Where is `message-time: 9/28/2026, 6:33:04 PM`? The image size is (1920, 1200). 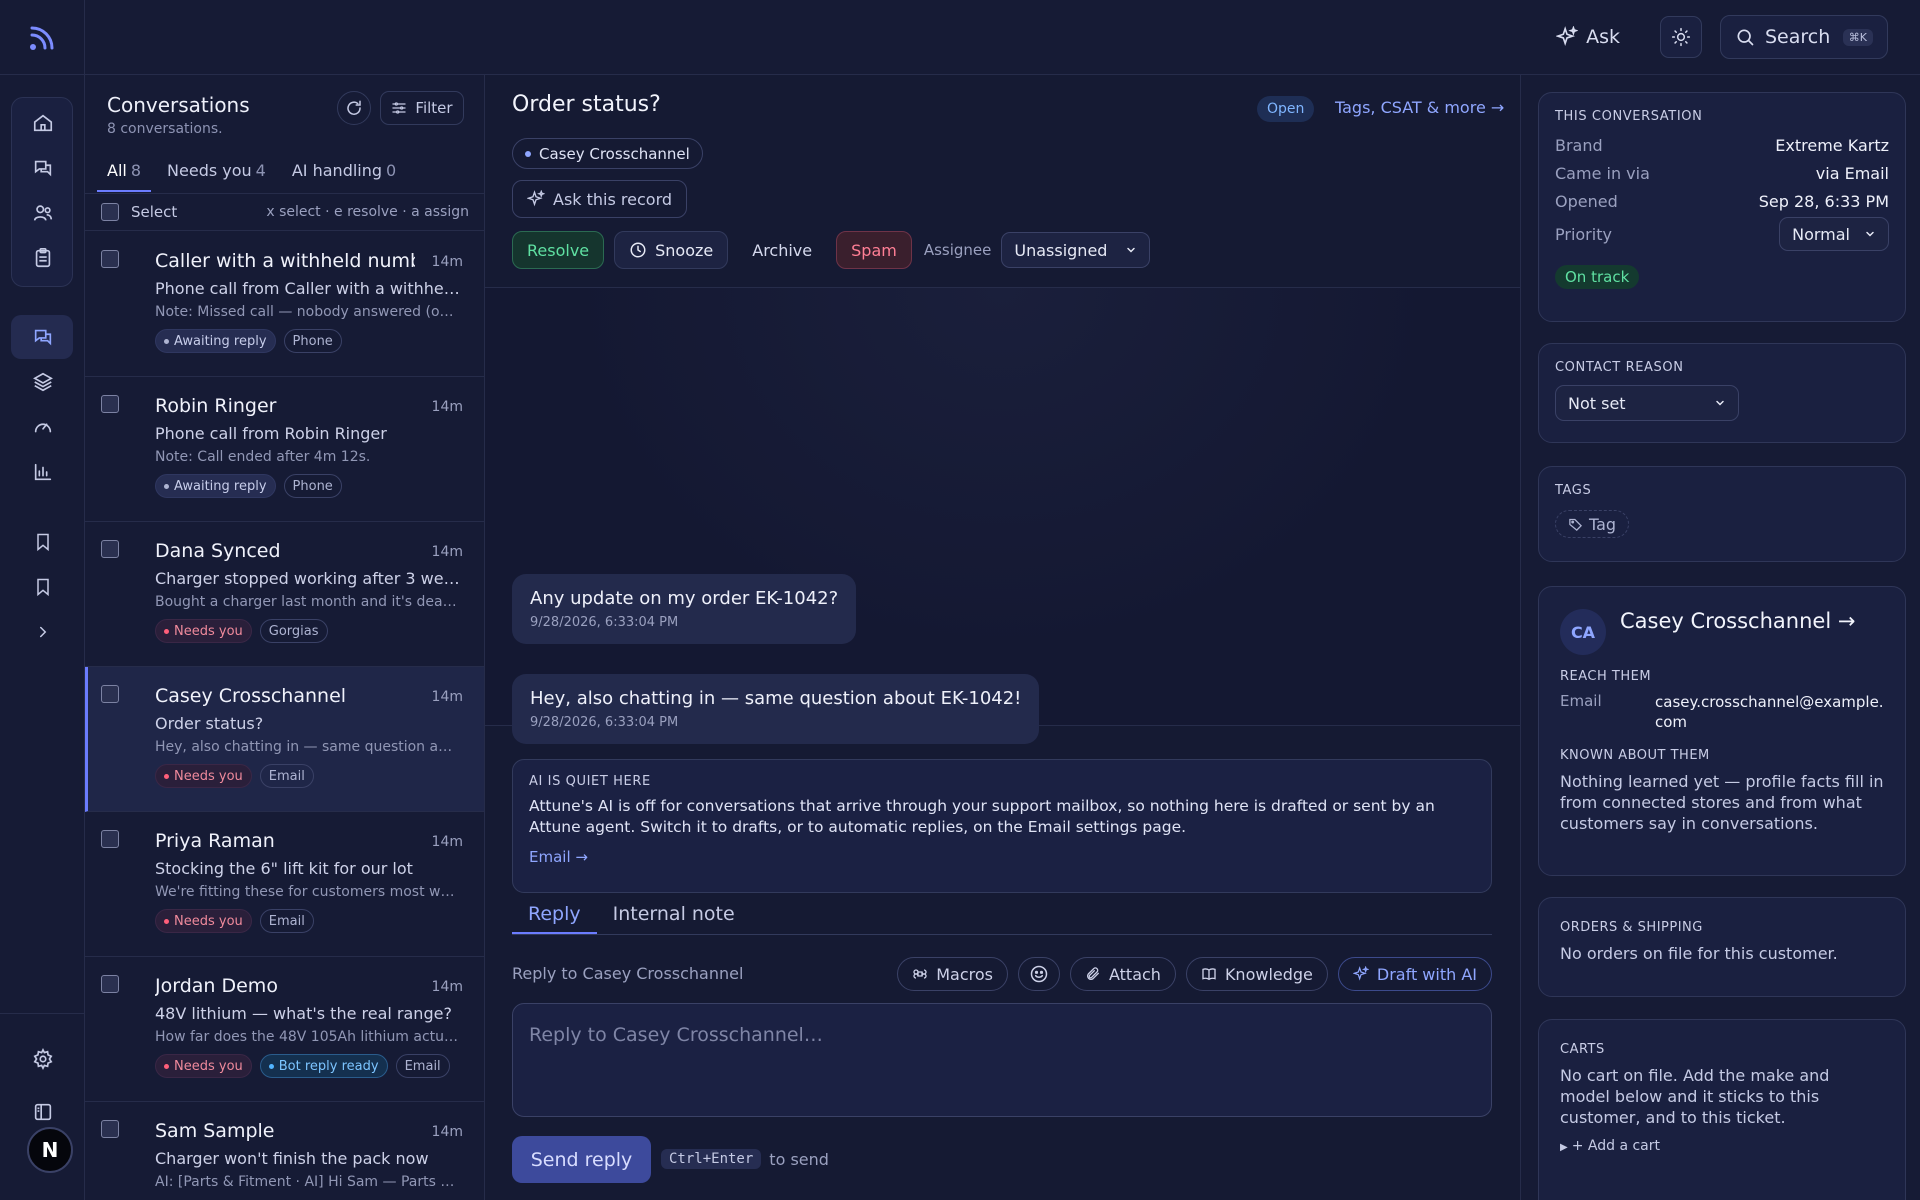 message-time: 9/28/2026, 6:33:04 PM is located at coordinates (604, 722).